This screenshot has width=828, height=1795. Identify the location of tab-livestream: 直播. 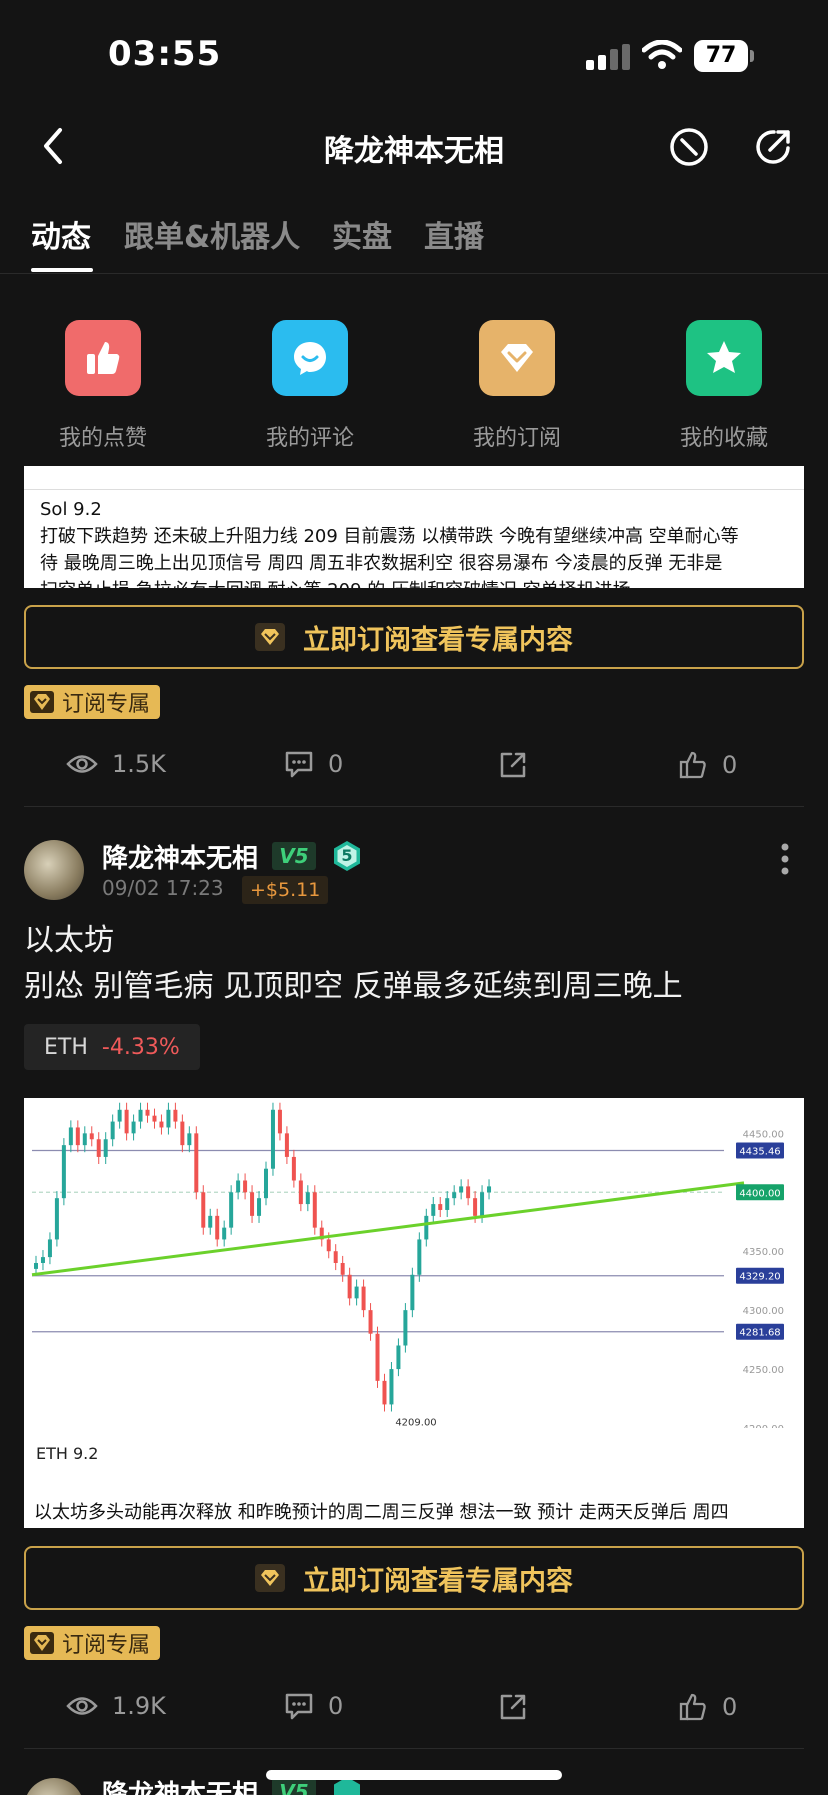
(454, 234).